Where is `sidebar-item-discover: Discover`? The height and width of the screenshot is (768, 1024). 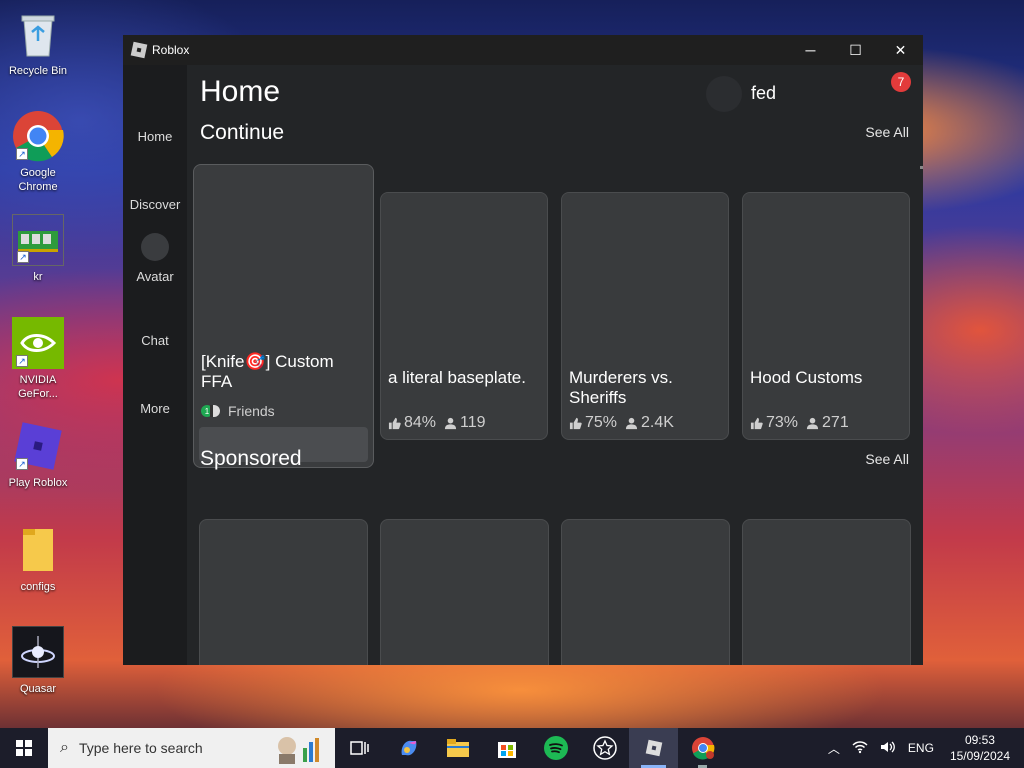 sidebar-item-discover: Discover is located at coordinates (155, 204).